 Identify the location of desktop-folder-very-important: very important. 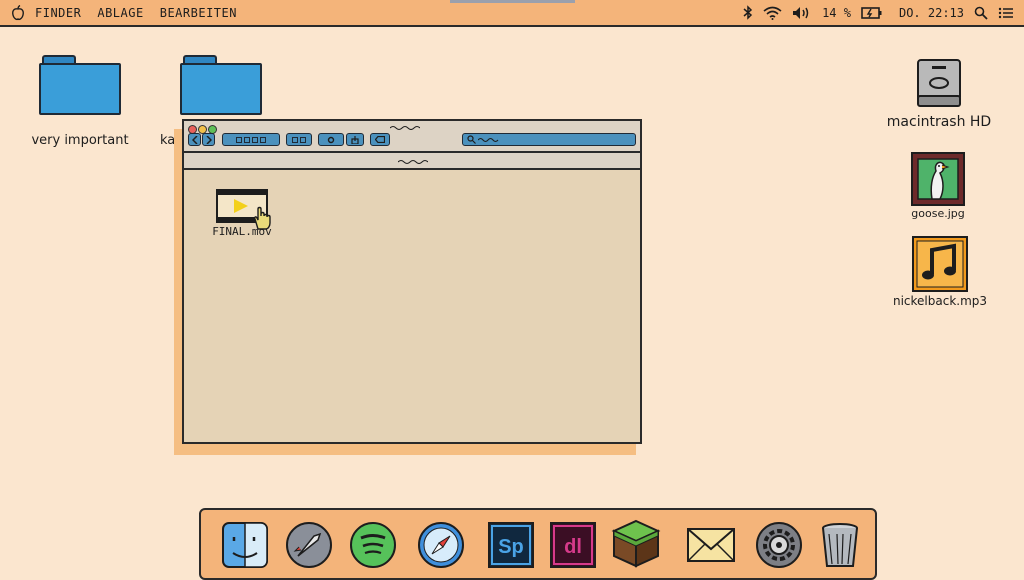
(80, 101).